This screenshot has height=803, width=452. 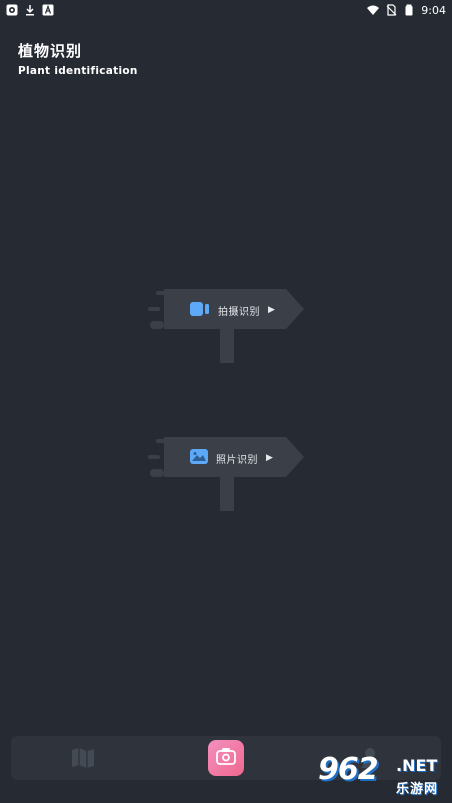 I want to click on capture-identify-sign: 拍摄识别 ▶, so click(x=228, y=328).